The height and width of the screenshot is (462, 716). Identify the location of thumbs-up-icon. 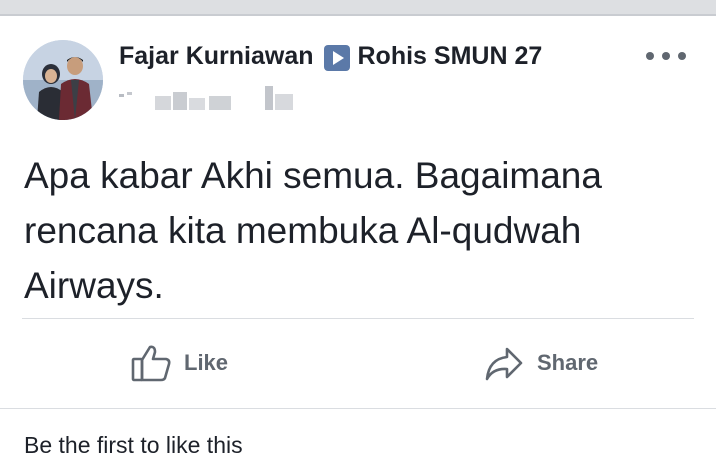
(151, 363).